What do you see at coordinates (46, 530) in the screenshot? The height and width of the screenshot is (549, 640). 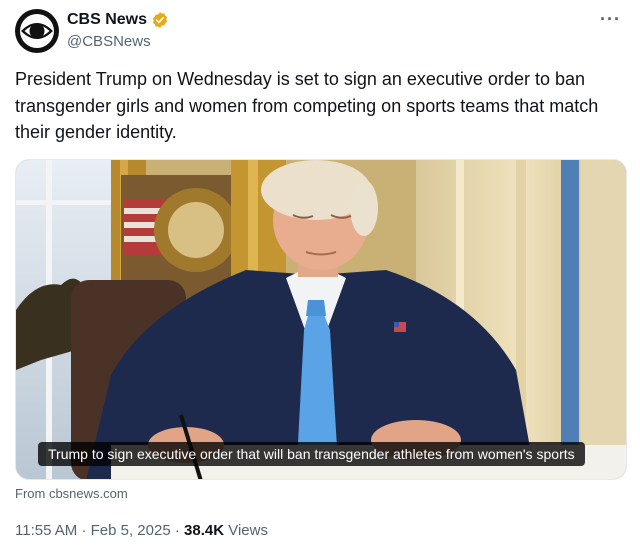 I see `tweet-time: 11:55 AM` at bounding box center [46, 530].